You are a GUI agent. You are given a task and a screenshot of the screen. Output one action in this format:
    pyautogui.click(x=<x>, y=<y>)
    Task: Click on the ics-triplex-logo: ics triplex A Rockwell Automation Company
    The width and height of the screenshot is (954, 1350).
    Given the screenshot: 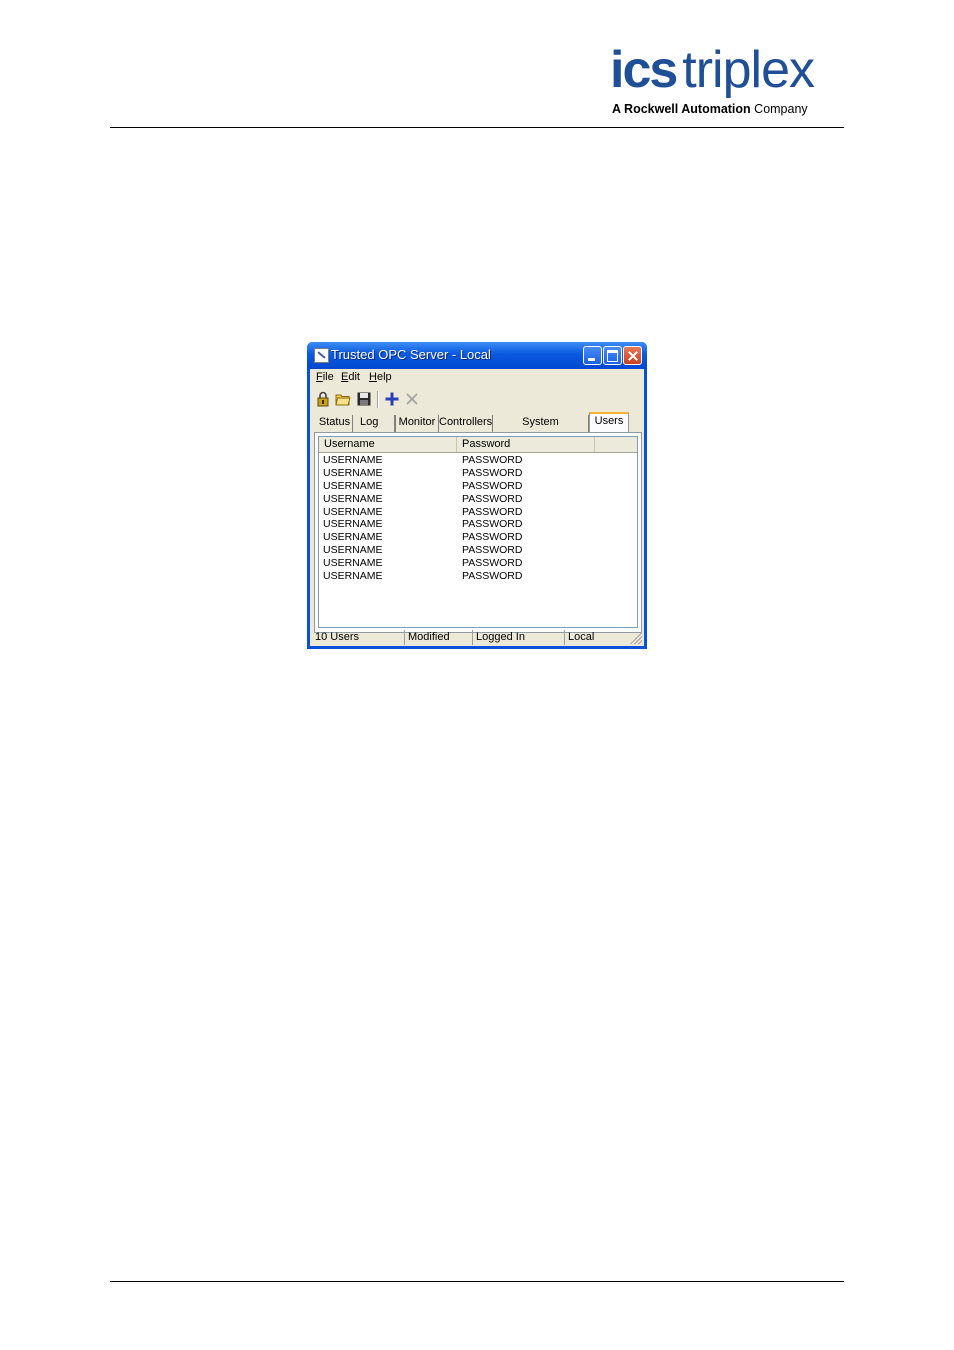 What is the action you would take?
    pyautogui.click(x=727, y=82)
    